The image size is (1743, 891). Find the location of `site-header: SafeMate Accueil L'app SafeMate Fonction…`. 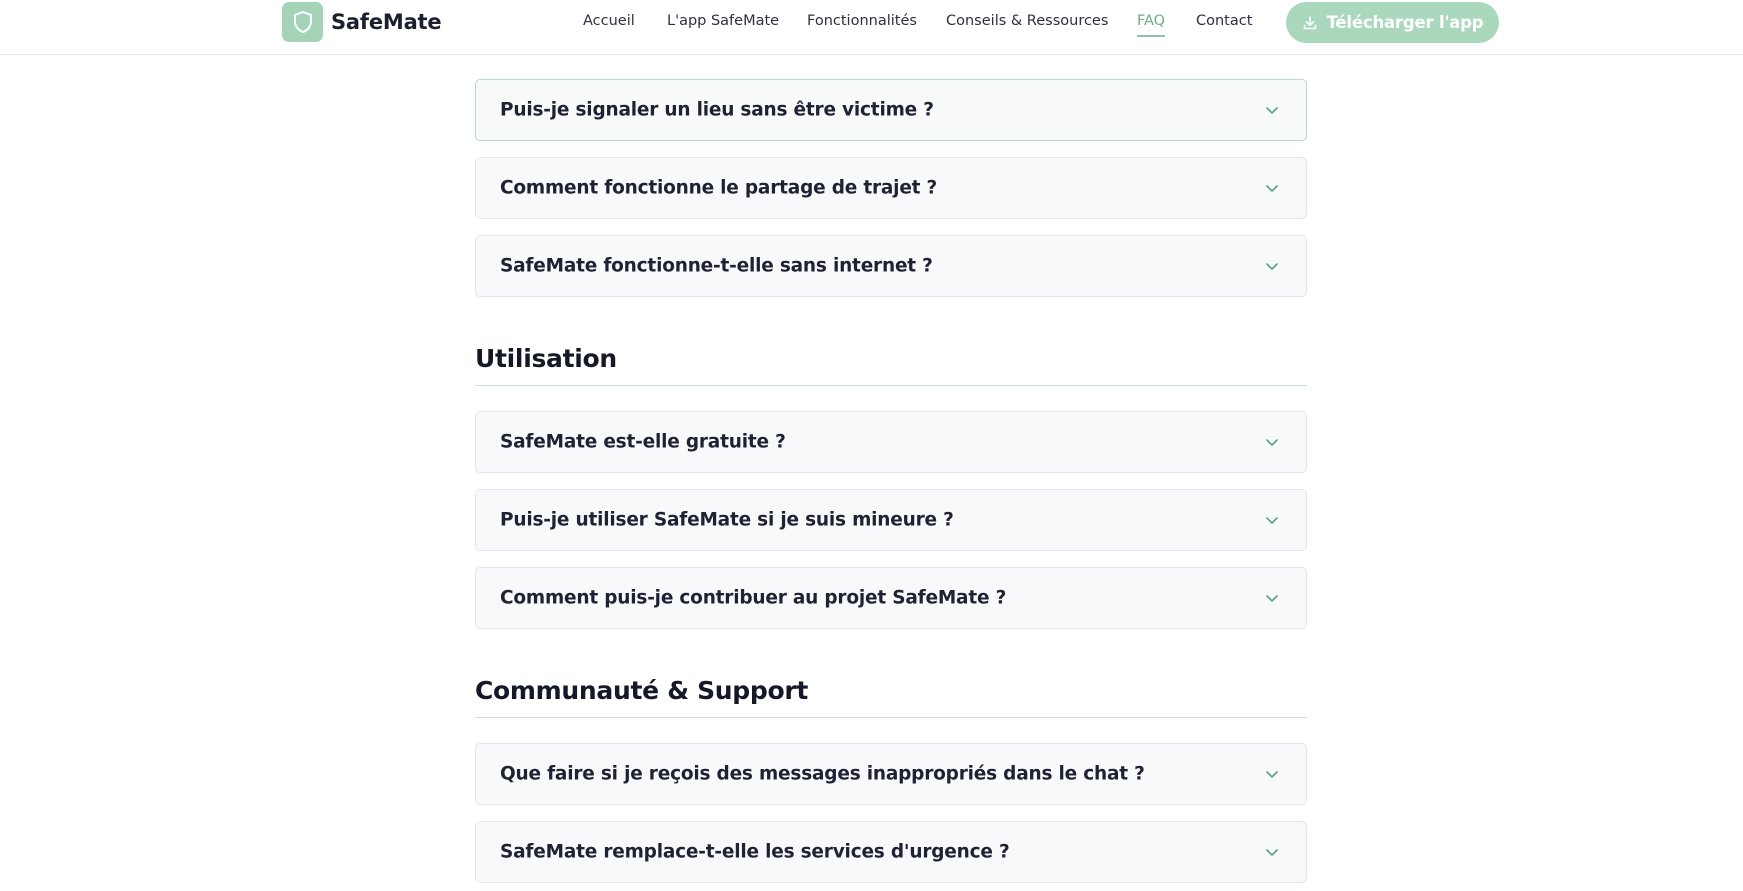

site-header: SafeMate Accueil L'app SafeMate Fonction… is located at coordinates (871, 27).